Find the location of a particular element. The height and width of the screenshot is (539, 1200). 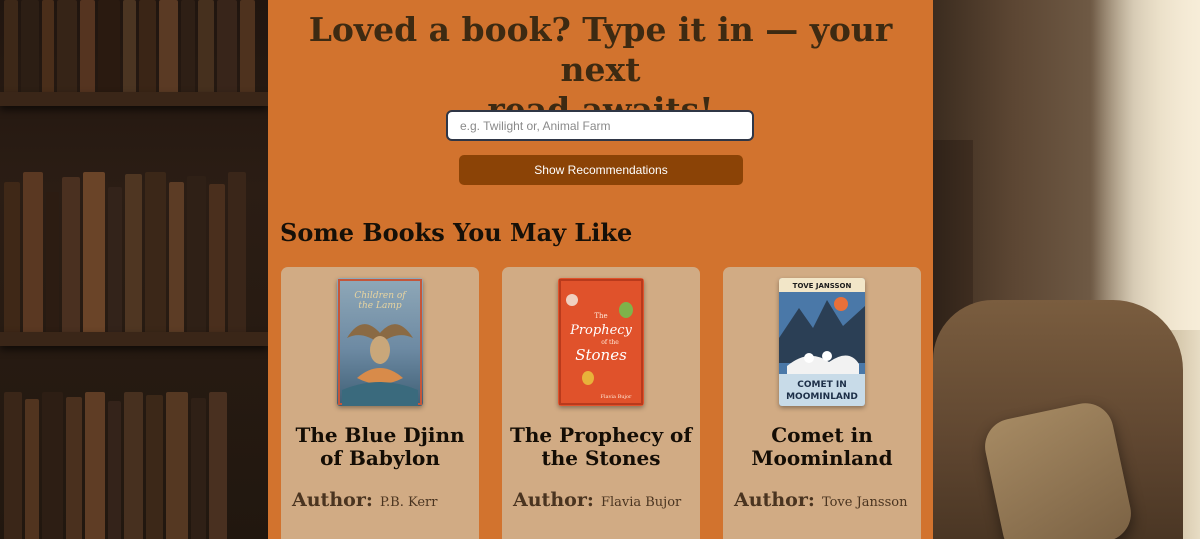

window-curtain is located at coordinates (1145, 165).